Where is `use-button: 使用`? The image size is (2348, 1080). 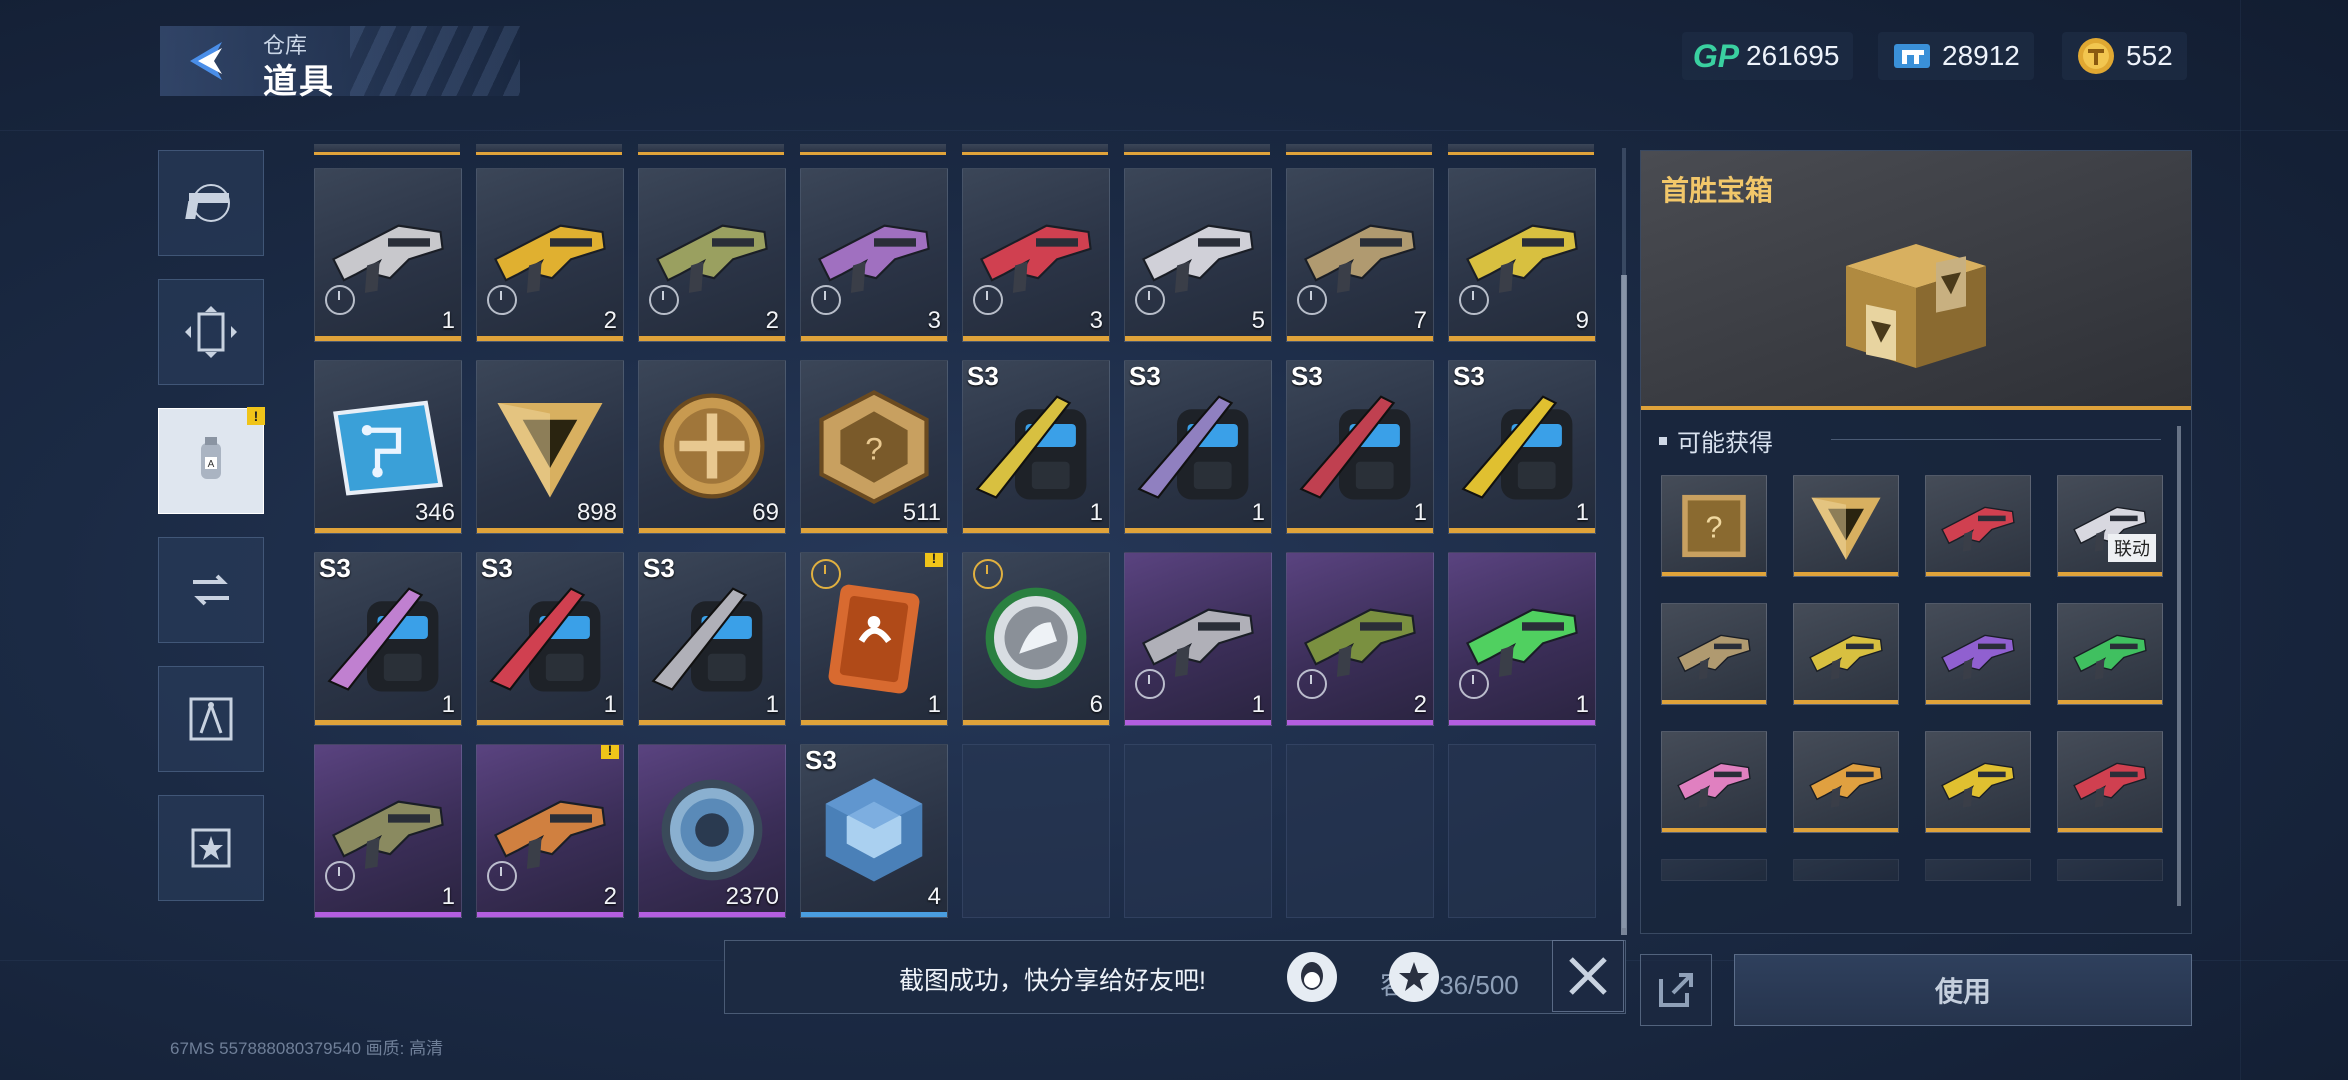 use-button: 使用 is located at coordinates (1963, 990).